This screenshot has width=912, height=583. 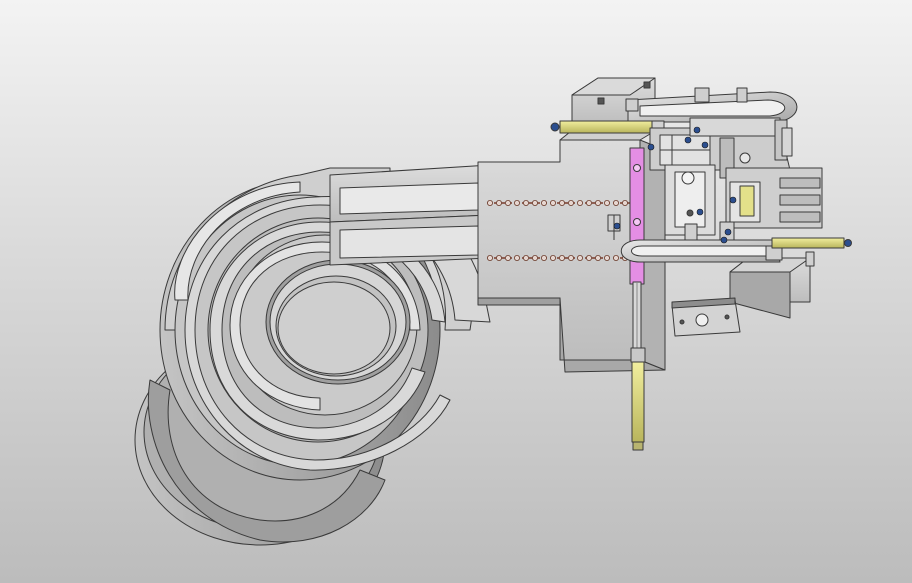 What do you see at coordinates (637, 216) in the screenshot?
I see `magenta-guide-rail` at bounding box center [637, 216].